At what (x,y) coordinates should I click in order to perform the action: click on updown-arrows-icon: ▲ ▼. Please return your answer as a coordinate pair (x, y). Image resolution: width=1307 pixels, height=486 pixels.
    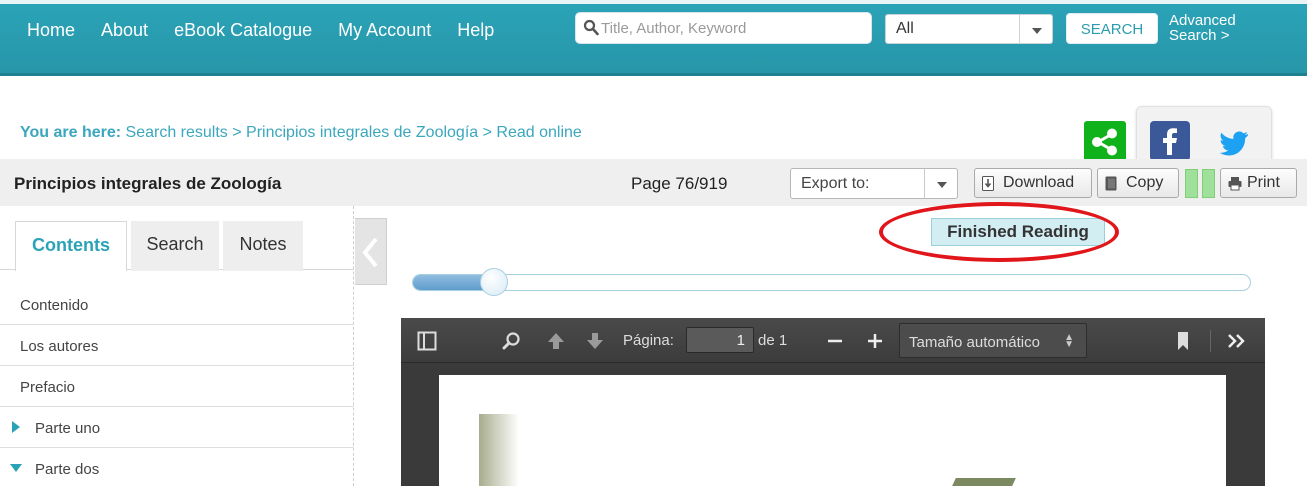
    Looking at the image, I should click on (1069, 341).